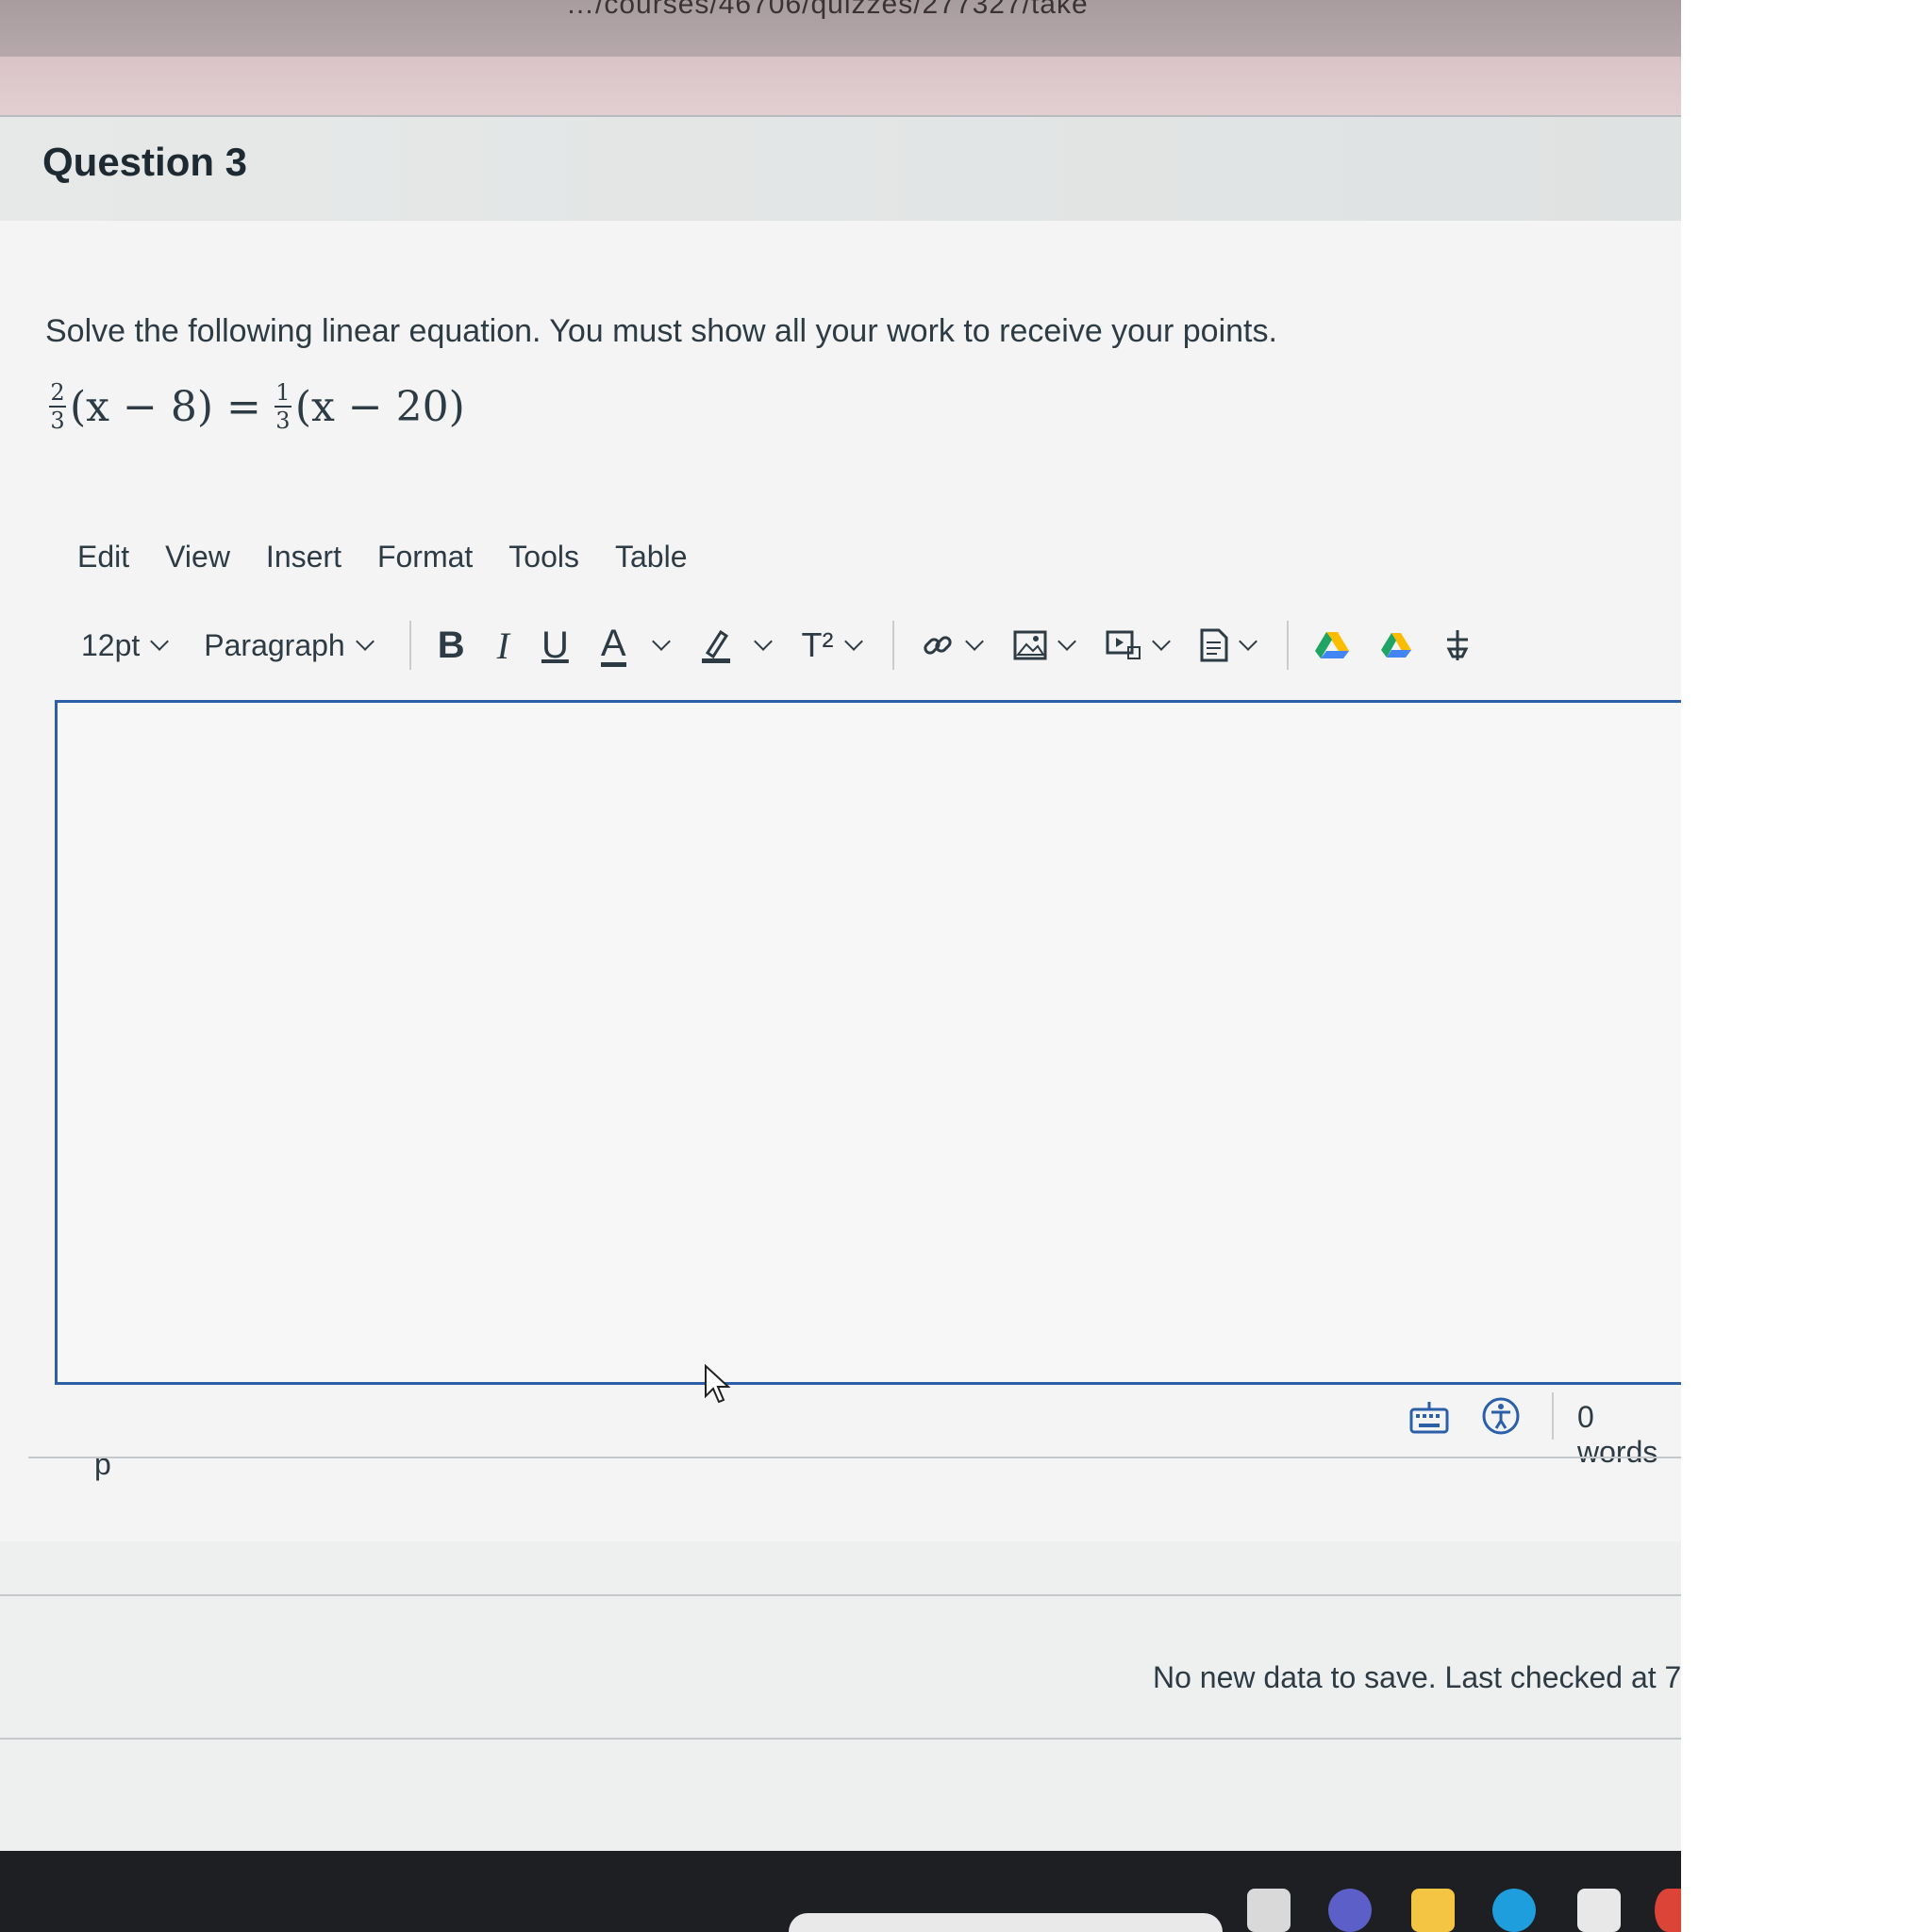  Describe the element at coordinates (1433, 1910) in the screenshot. I see `file-explorer-icon` at that location.